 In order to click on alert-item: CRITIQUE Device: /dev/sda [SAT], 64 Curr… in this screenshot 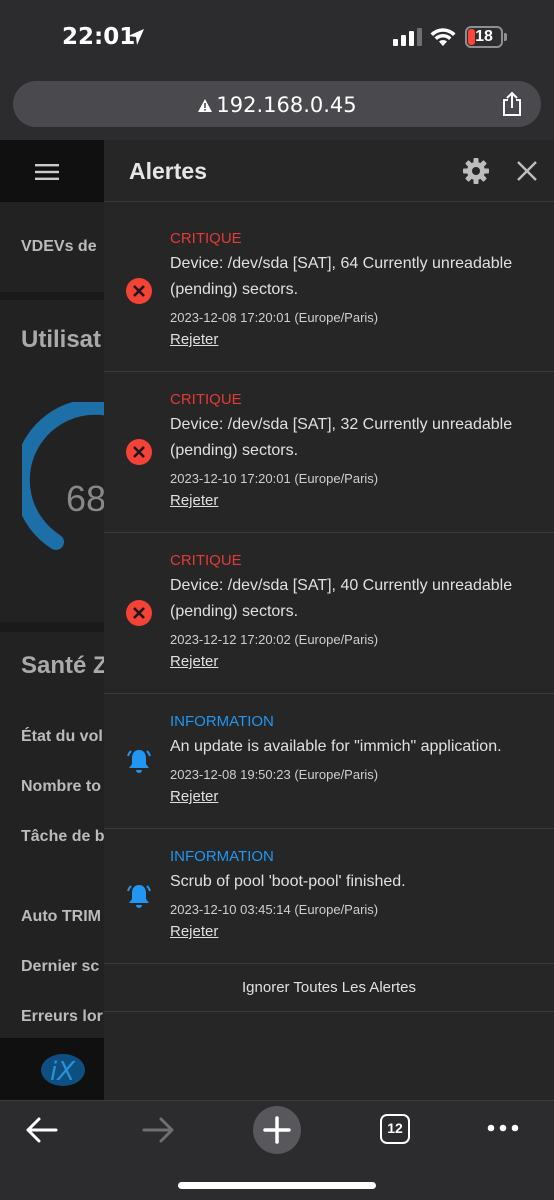, I will do `click(329, 287)`.